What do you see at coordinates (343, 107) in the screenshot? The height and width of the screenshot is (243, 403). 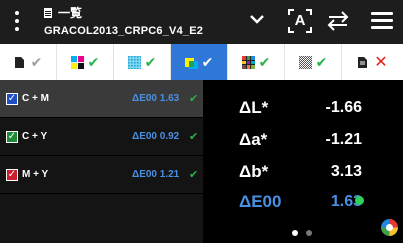 I see `delta-l-value: -1.66` at bounding box center [343, 107].